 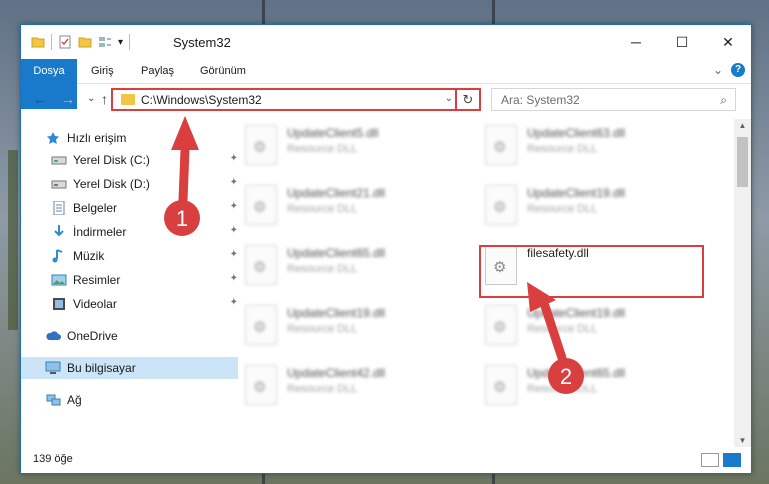 I want to click on address-path: C:\Windows\System32, so click(x=201, y=100).